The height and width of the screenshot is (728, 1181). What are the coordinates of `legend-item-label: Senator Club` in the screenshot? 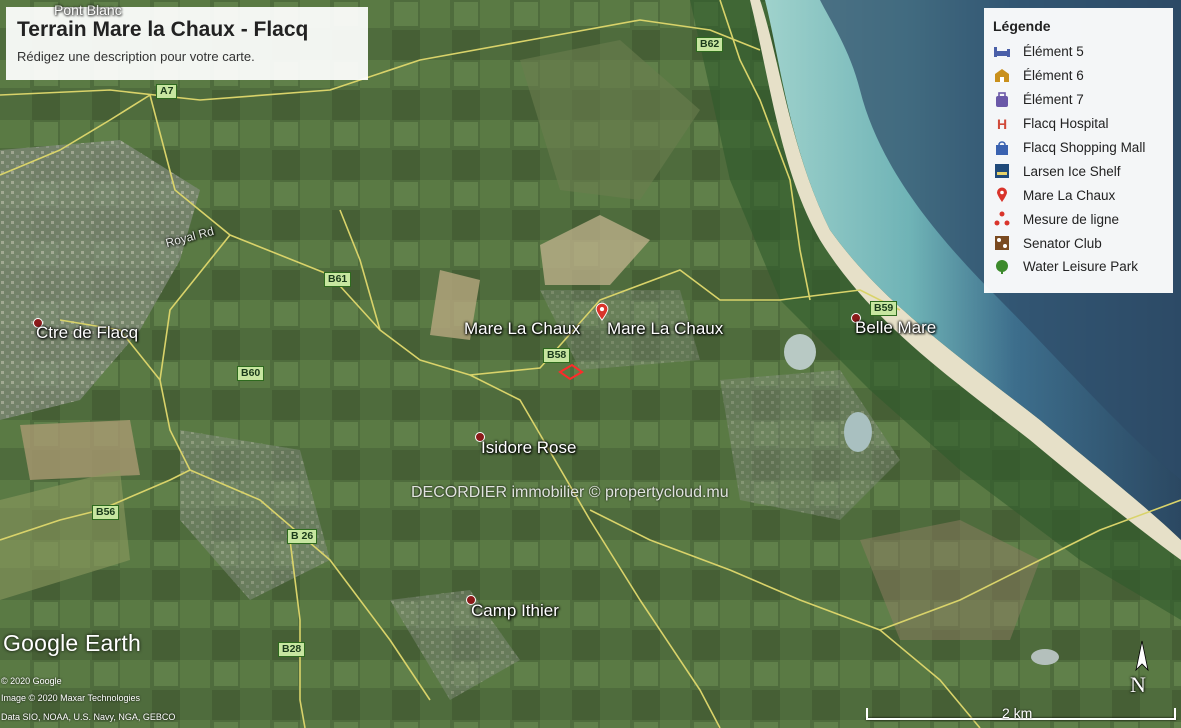 It's located at (1062, 243).